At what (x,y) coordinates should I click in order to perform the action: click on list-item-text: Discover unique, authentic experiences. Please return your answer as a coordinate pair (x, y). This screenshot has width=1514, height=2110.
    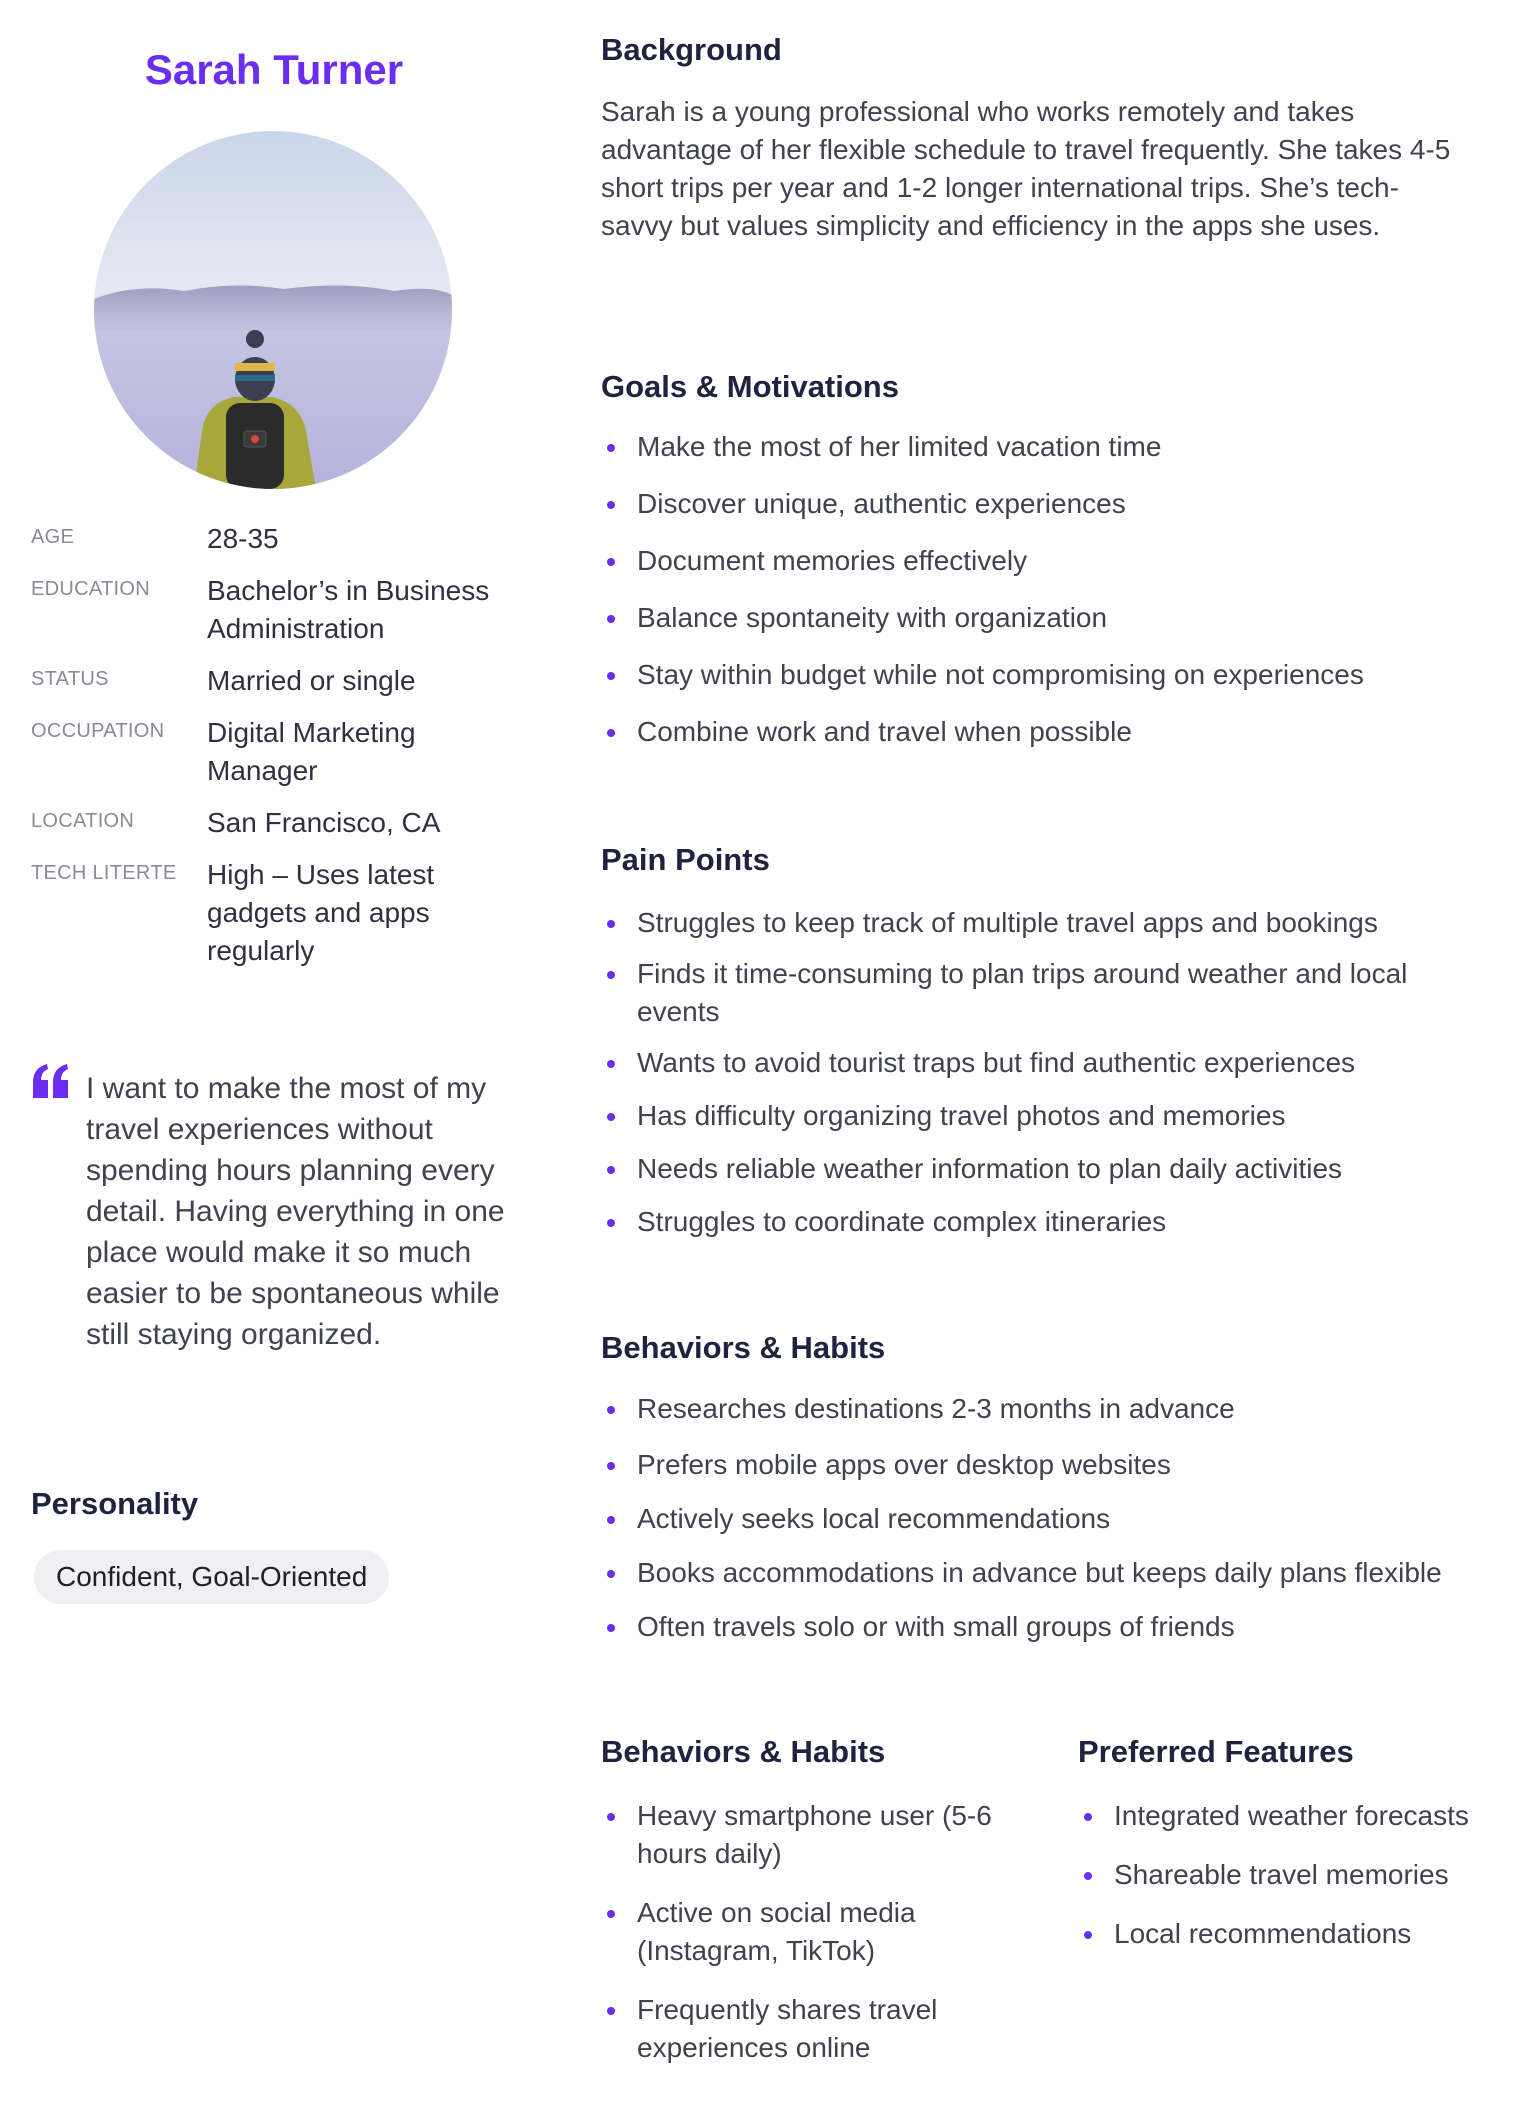
    Looking at the image, I should click on (881, 503).